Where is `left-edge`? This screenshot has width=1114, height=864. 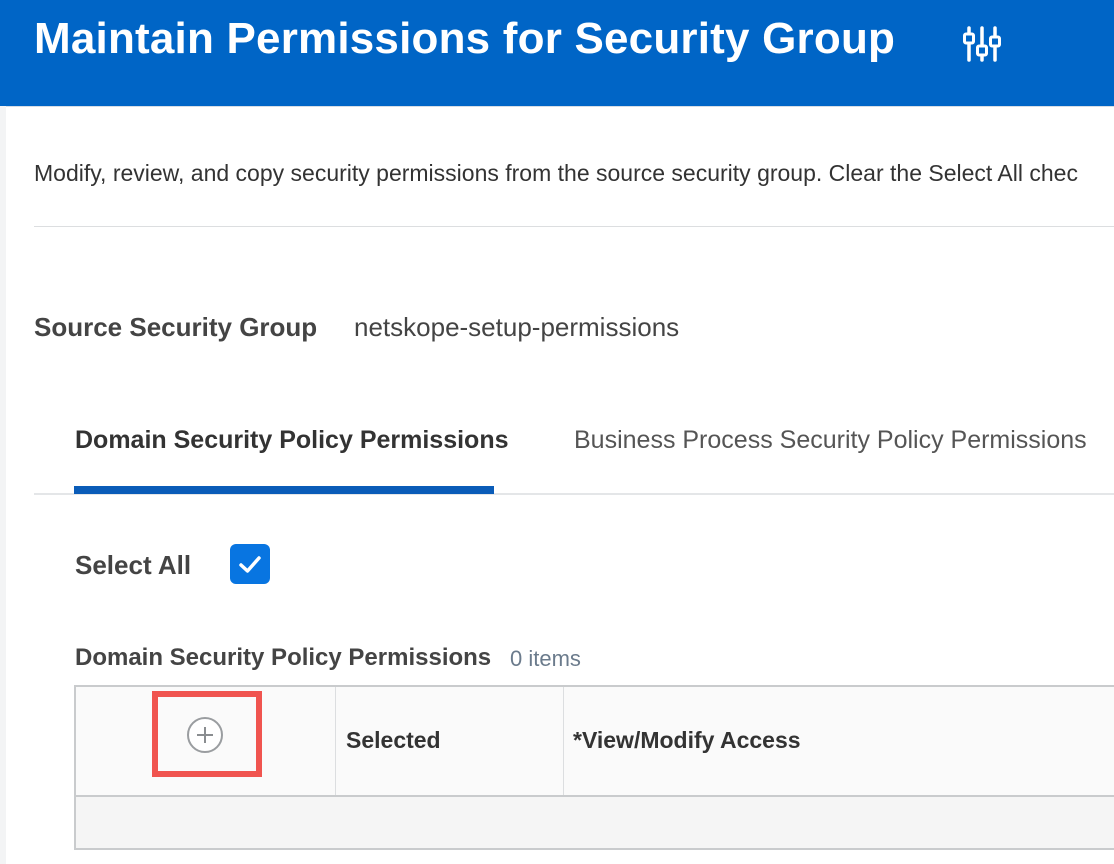 left-edge is located at coordinates (3, 485).